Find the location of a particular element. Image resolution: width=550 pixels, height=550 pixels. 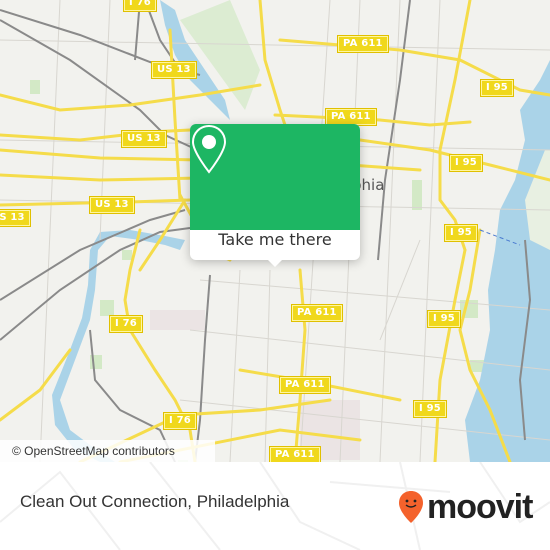

brand-name: moovit is located at coordinates (480, 506).